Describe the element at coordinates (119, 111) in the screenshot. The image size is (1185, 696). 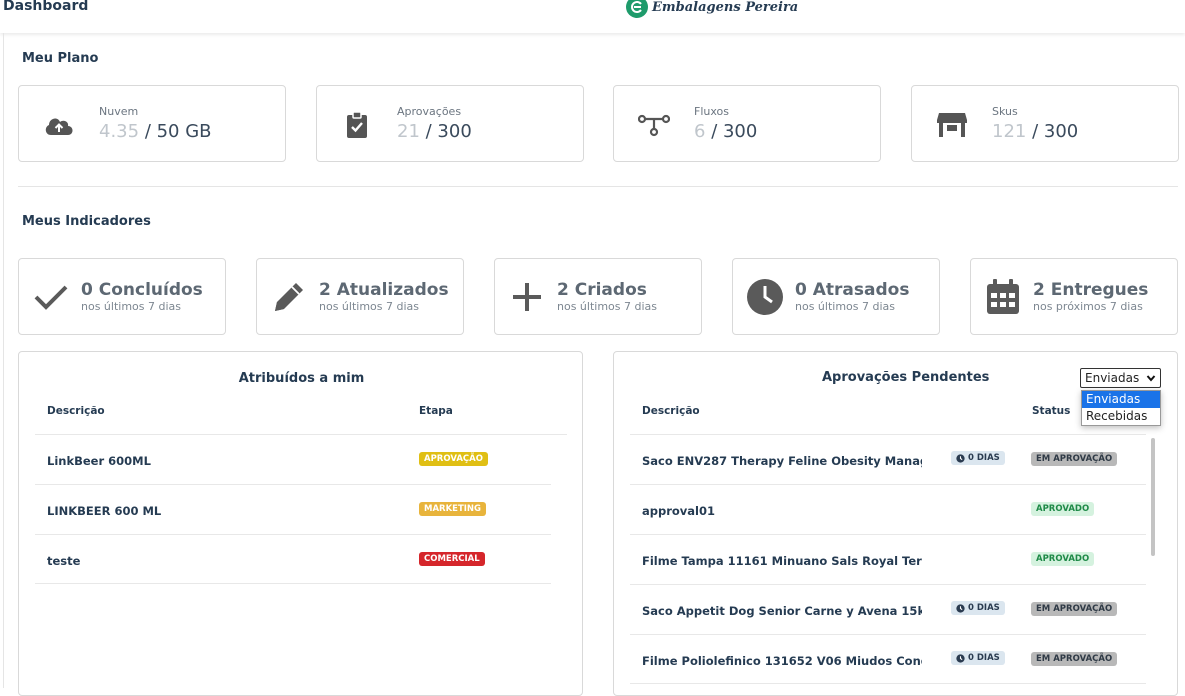
I see `plan-label: Nuvem` at that location.